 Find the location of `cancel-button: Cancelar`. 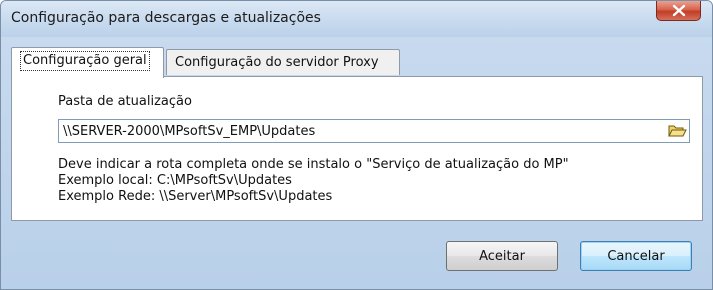

cancel-button: Cancelar is located at coordinates (636, 256).